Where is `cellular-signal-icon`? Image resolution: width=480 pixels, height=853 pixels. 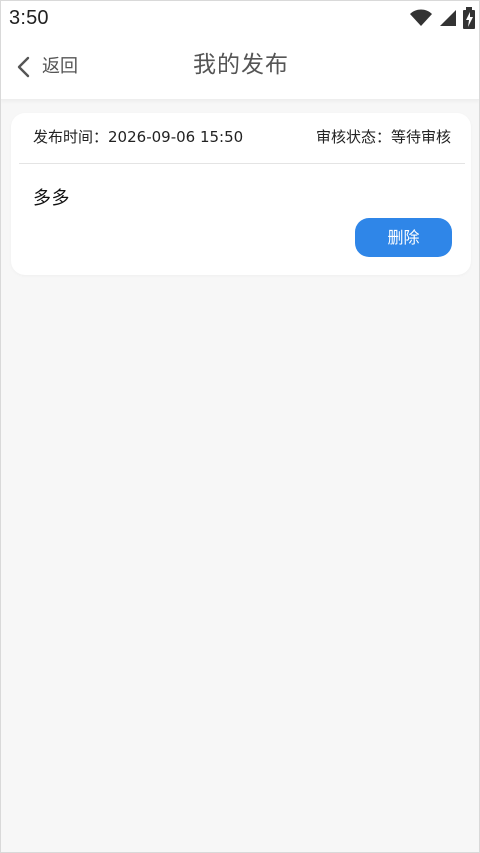
cellular-signal-icon is located at coordinates (448, 18).